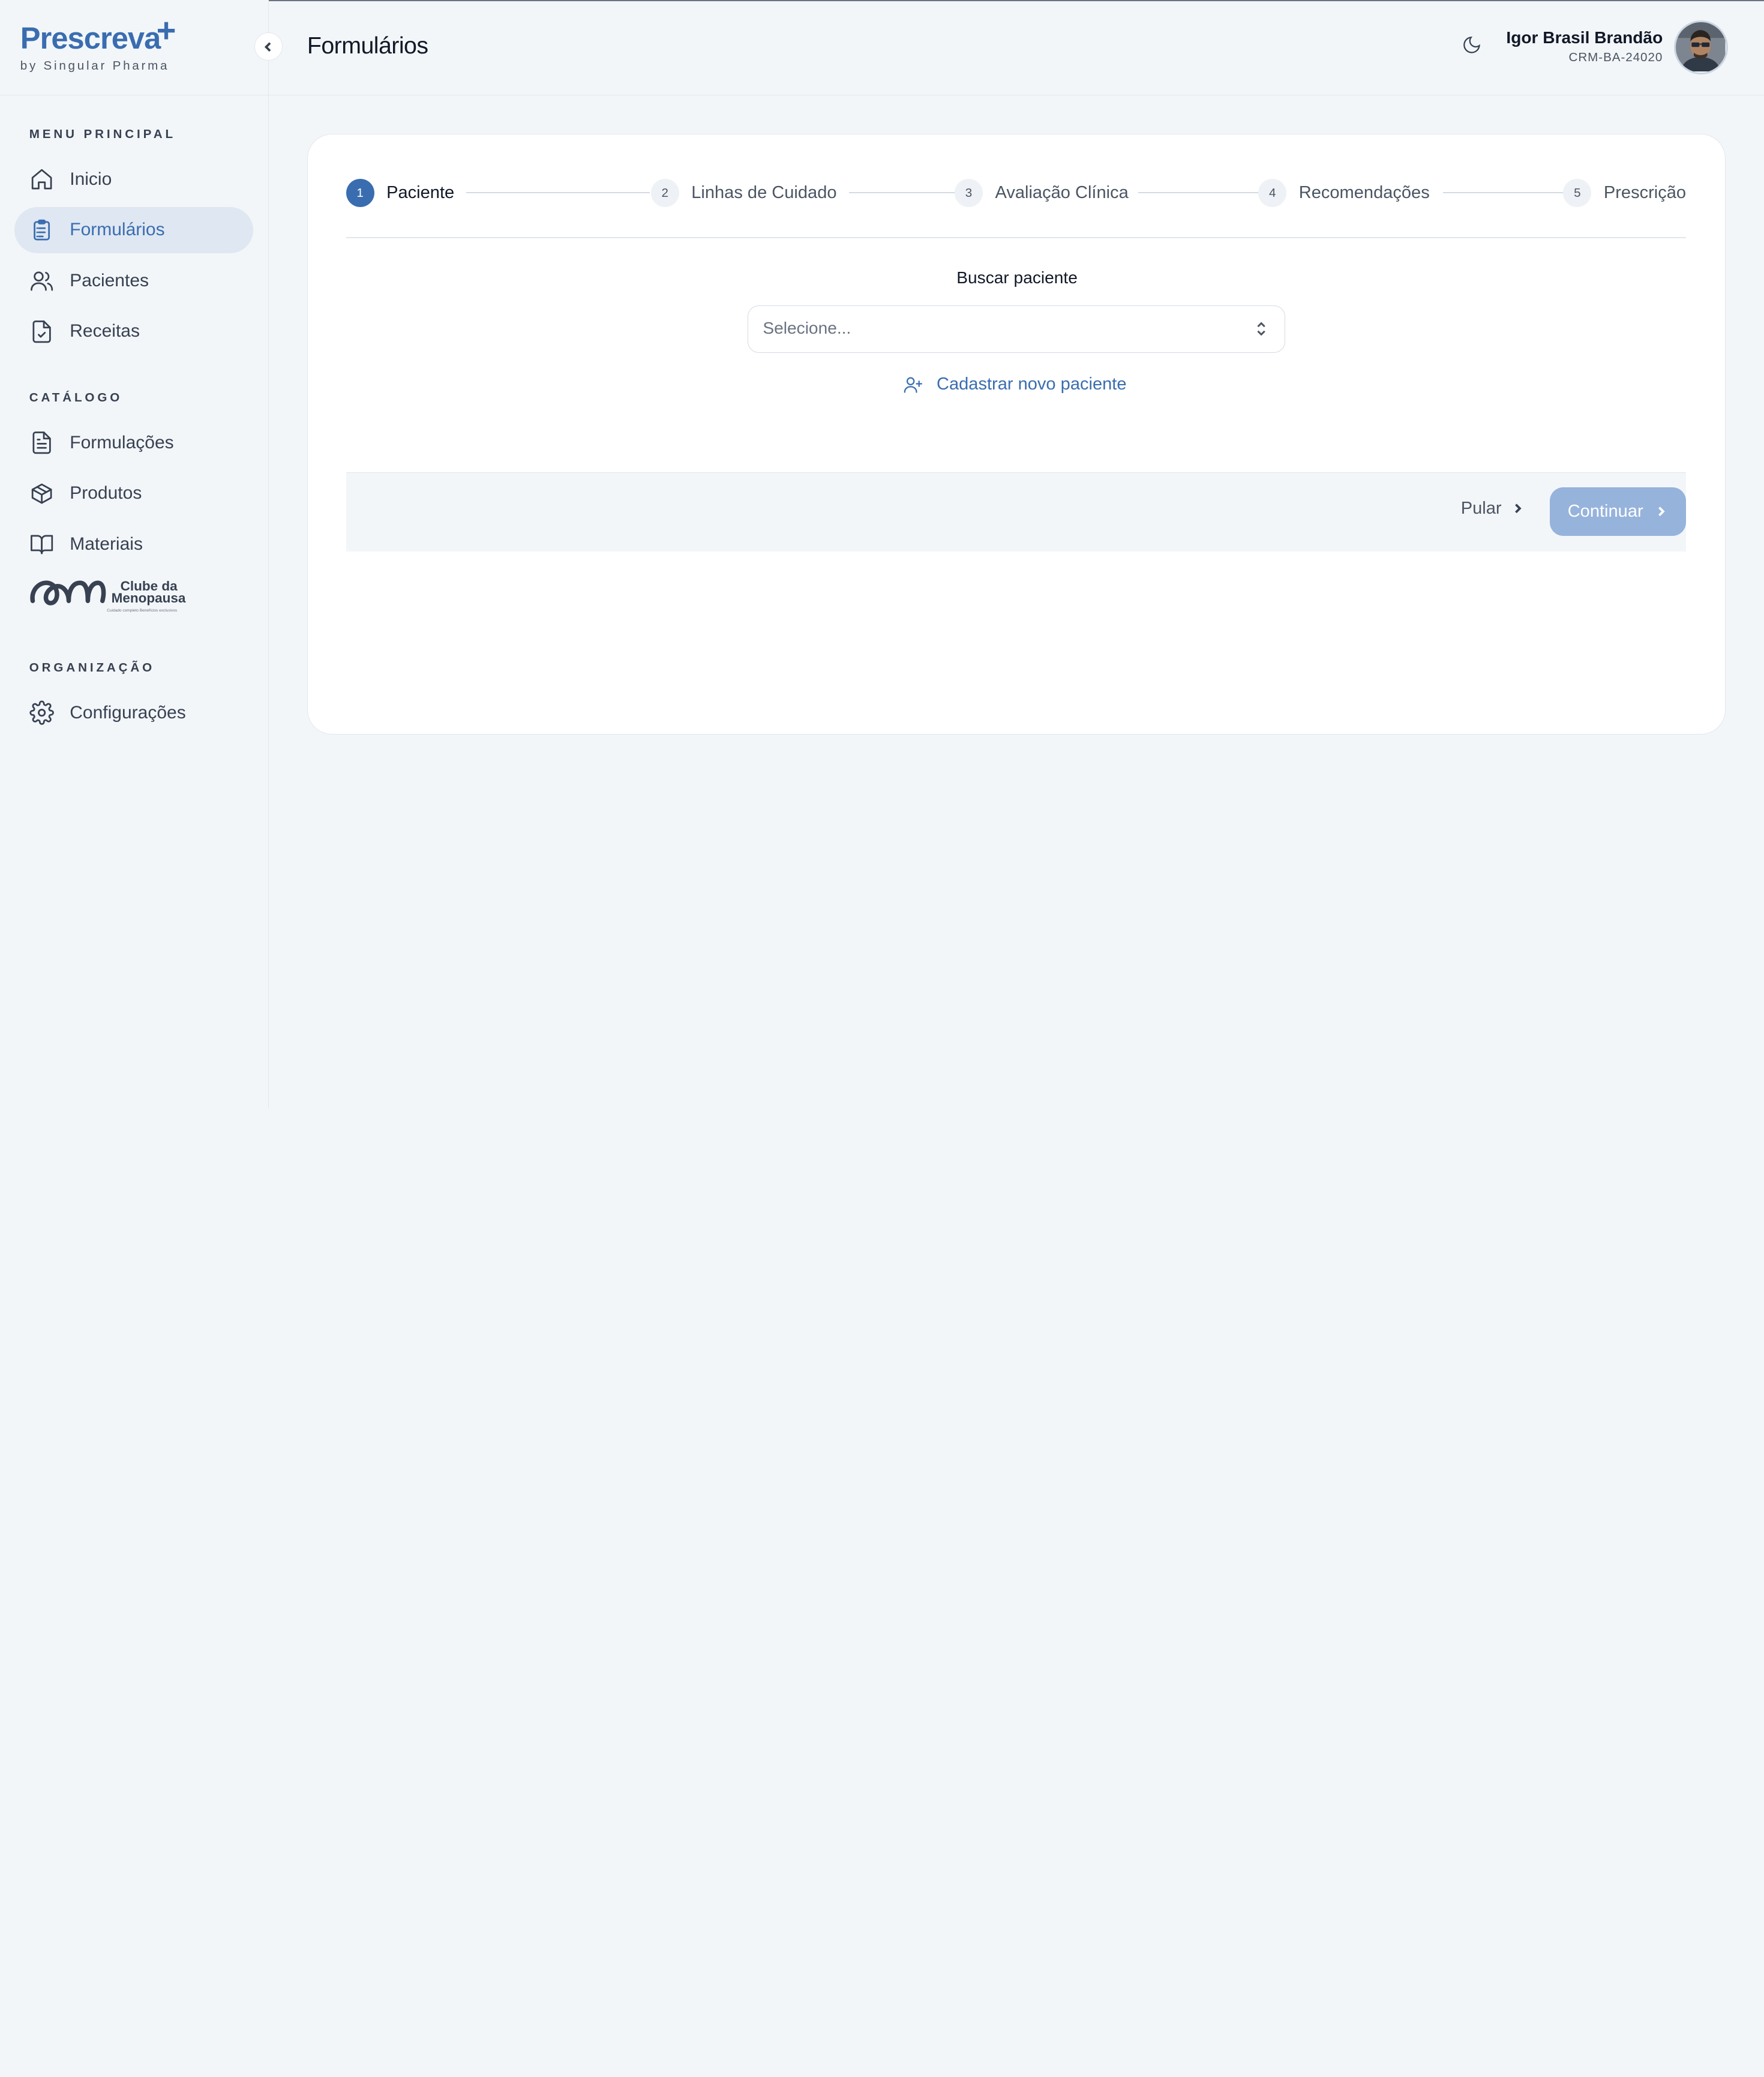 Image resolution: width=1764 pixels, height=2077 pixels. Describe the element at coordinates (134, 95) in the screenshot. I see `sidebar-divider` at that location.